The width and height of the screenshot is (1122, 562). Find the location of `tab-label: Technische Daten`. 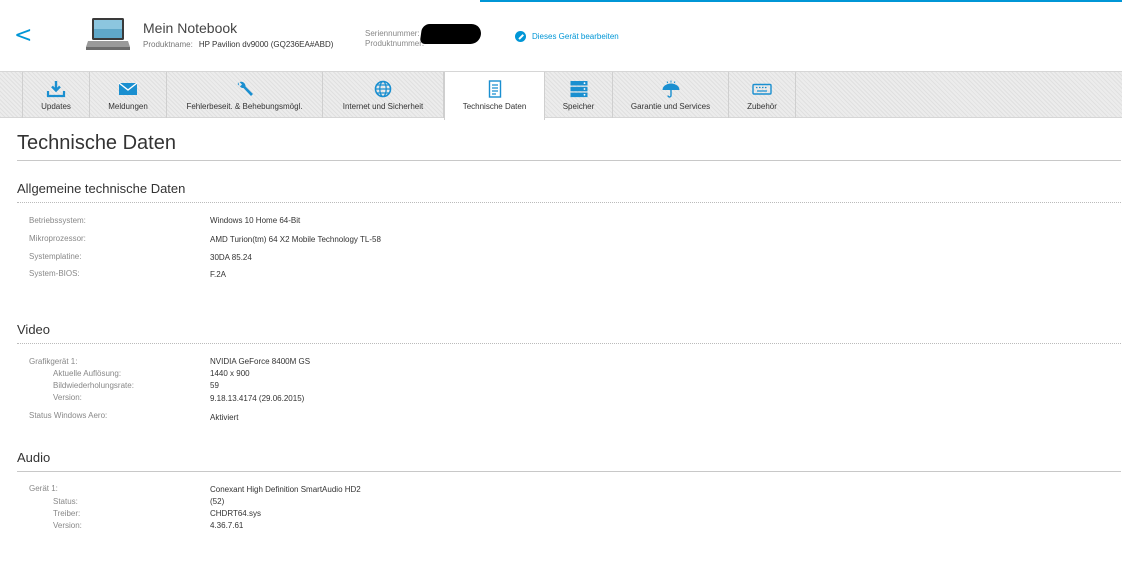

tab-label: Technische Daten is located at coordinates (494, 106).